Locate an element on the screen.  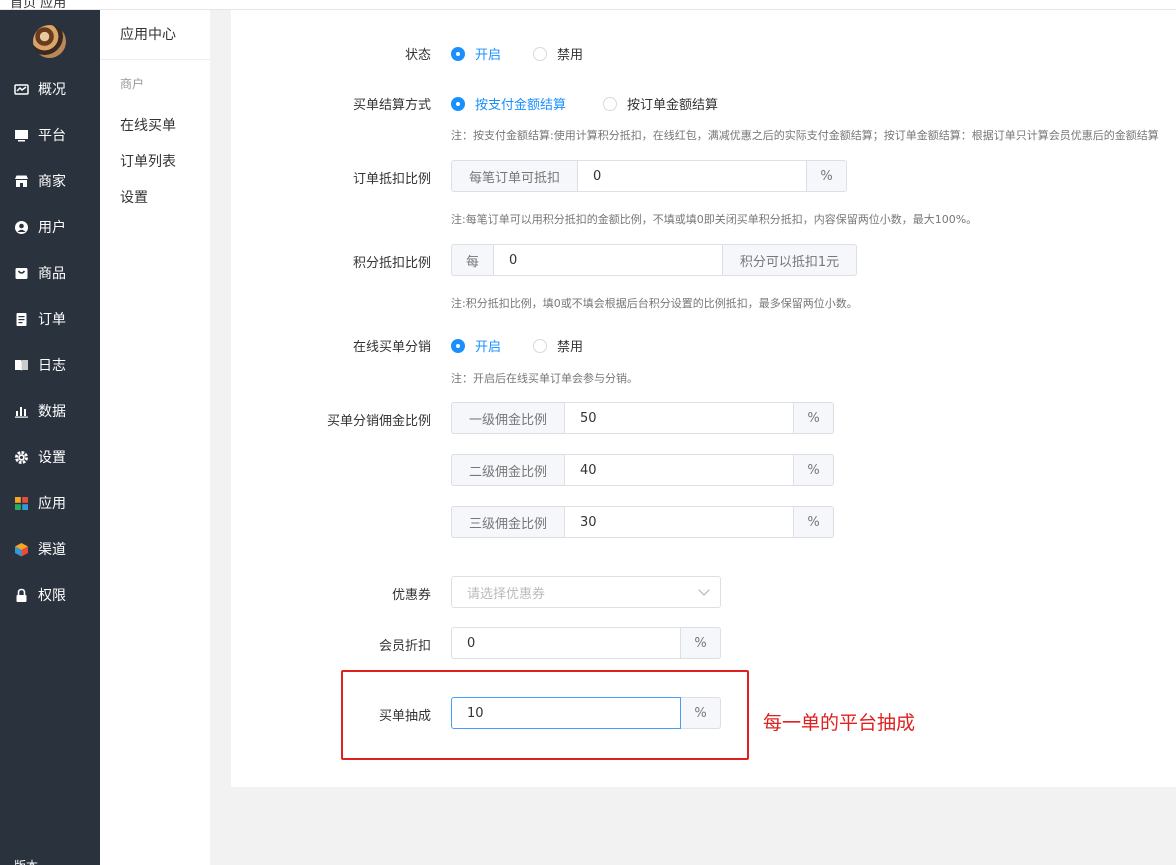
sidebar-item-label: 数据 is located at coordinates (52, 412).